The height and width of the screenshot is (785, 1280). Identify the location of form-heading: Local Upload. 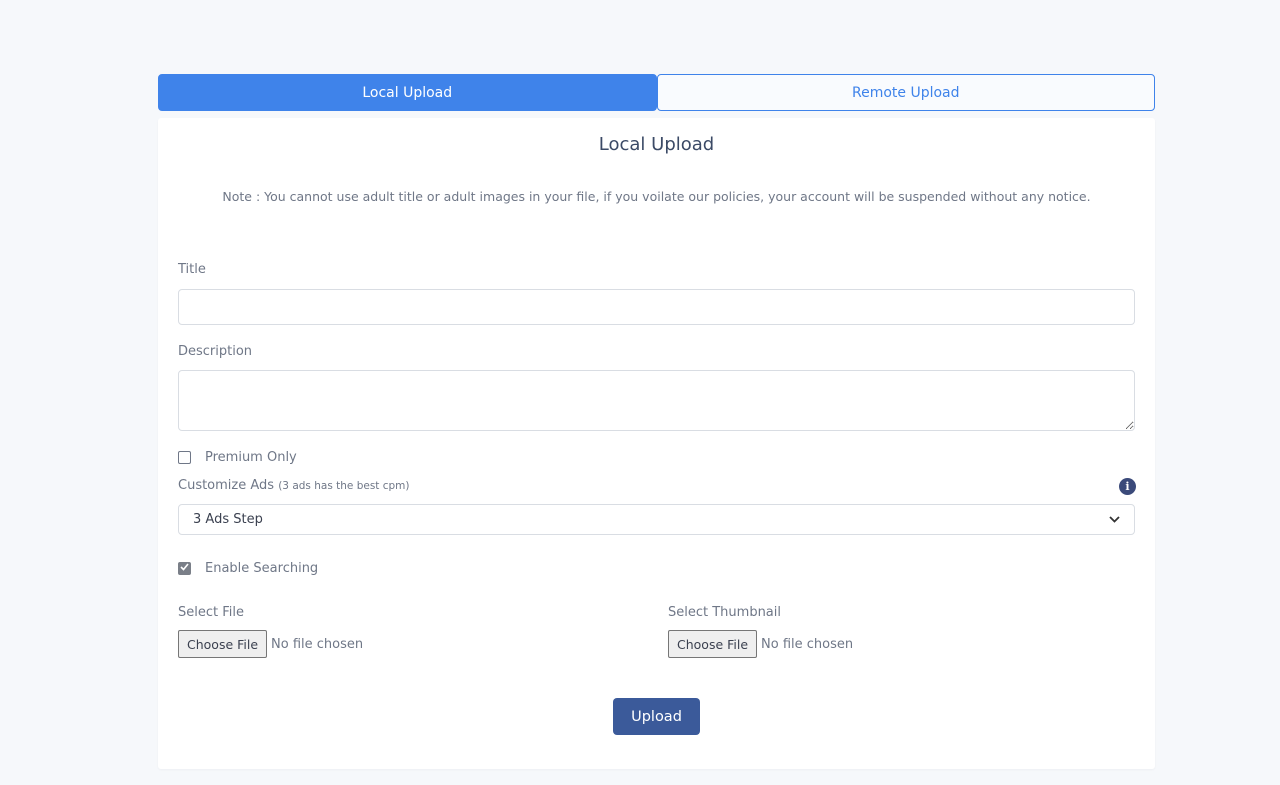
(656, 144).